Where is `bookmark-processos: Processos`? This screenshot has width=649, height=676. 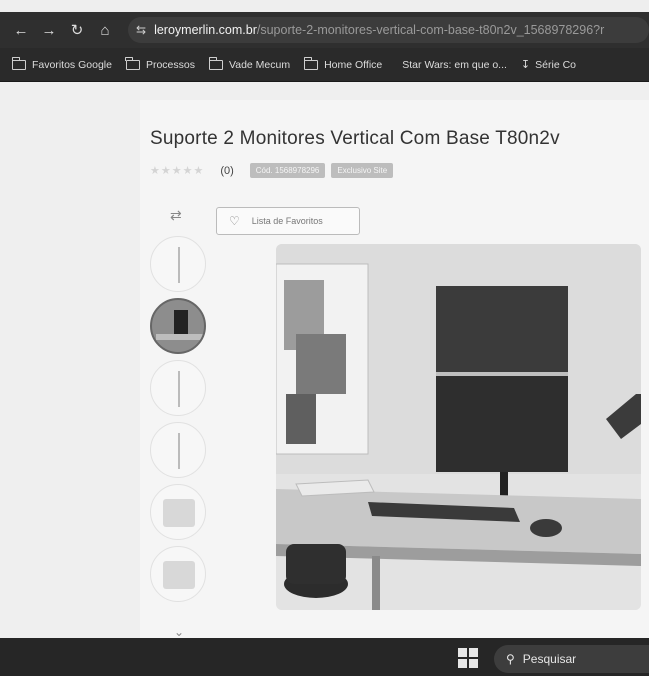 bookmark-processos: Processos is located at coordinates (160, 63).